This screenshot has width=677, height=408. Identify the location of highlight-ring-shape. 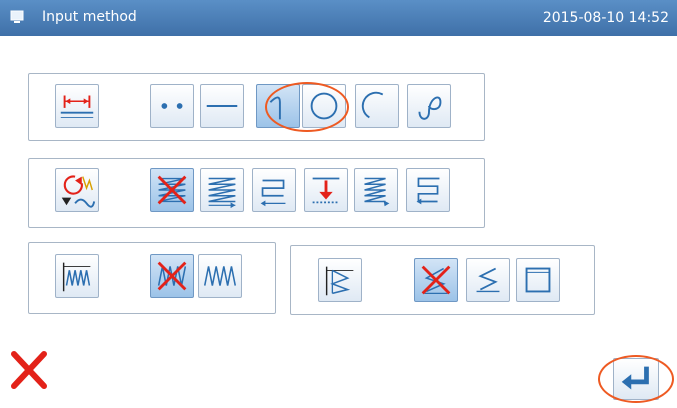
(307, 107).